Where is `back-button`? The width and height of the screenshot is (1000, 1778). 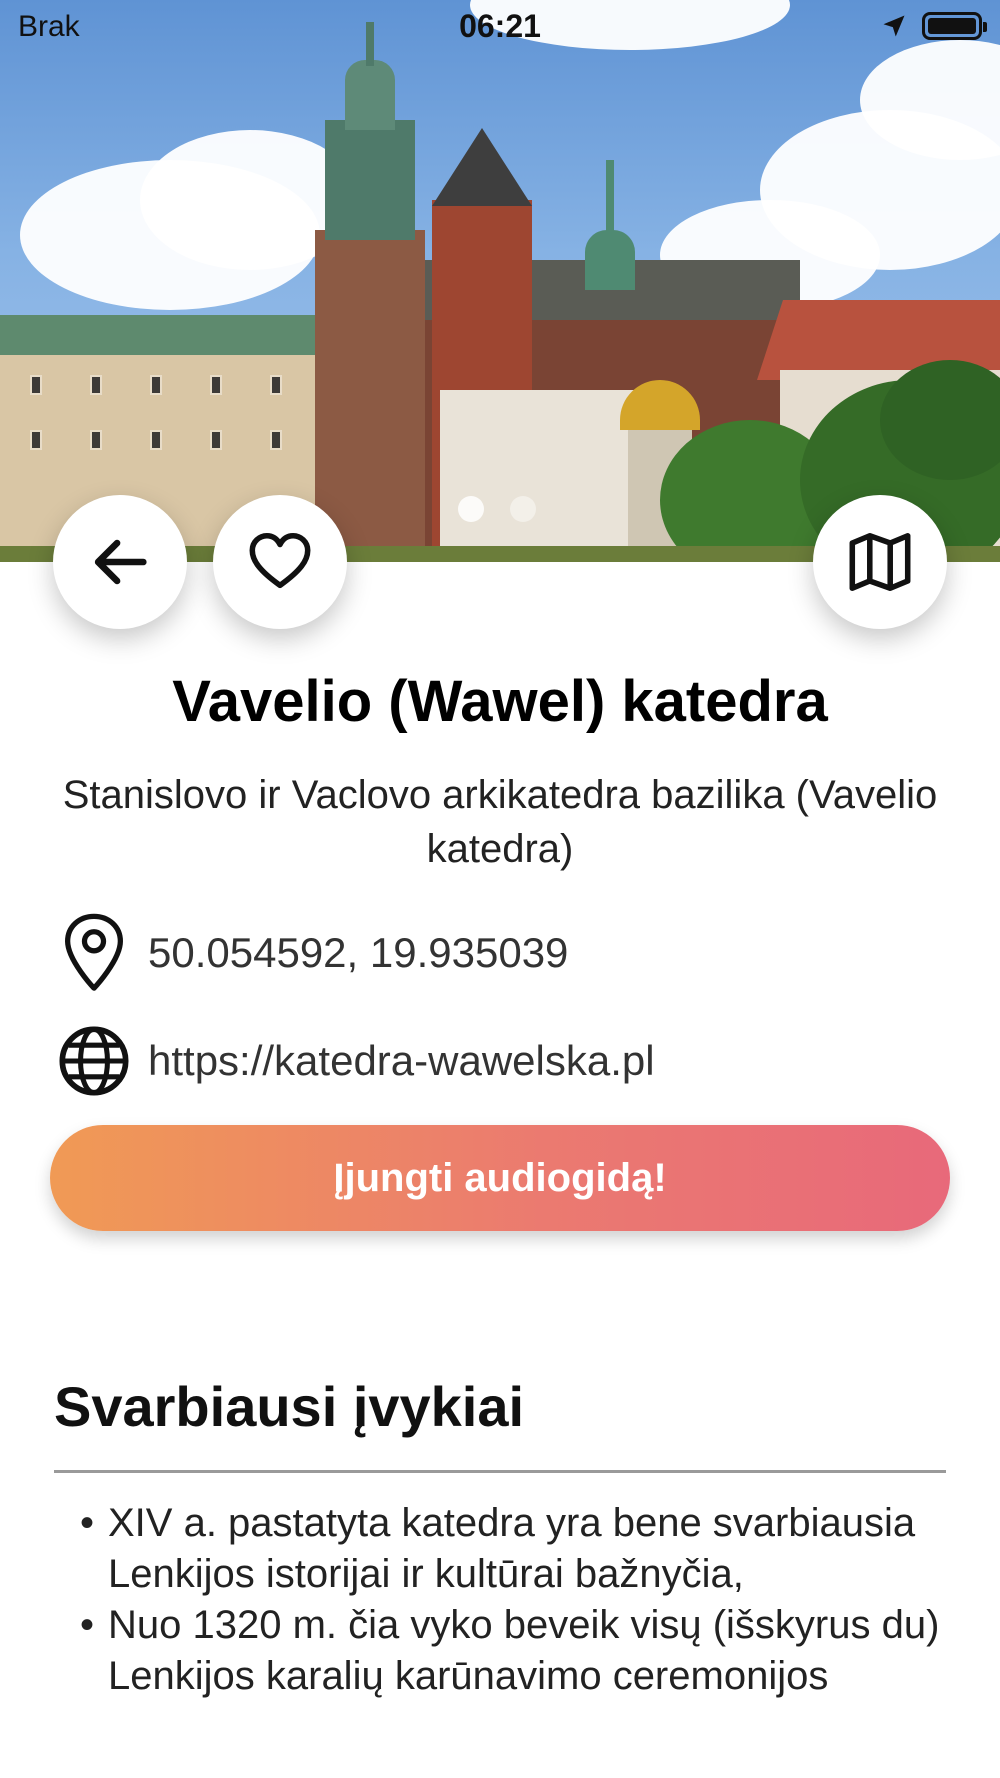 back-button is located at coordinates (120, 562).